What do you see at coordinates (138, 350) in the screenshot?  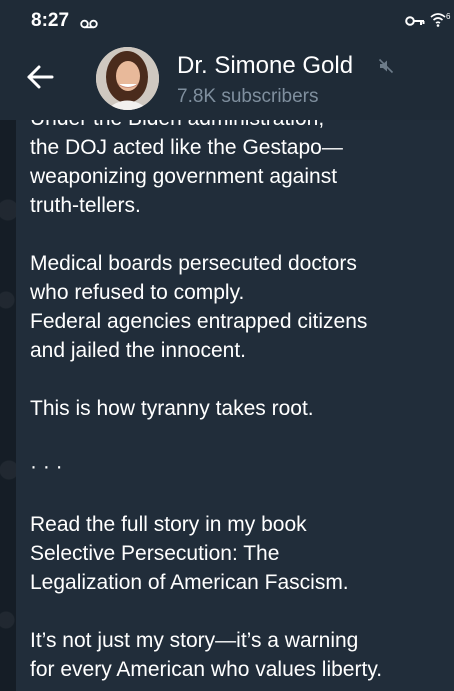 I see `message-line: and jailed the innocent.` at bounding box center [138, 350].